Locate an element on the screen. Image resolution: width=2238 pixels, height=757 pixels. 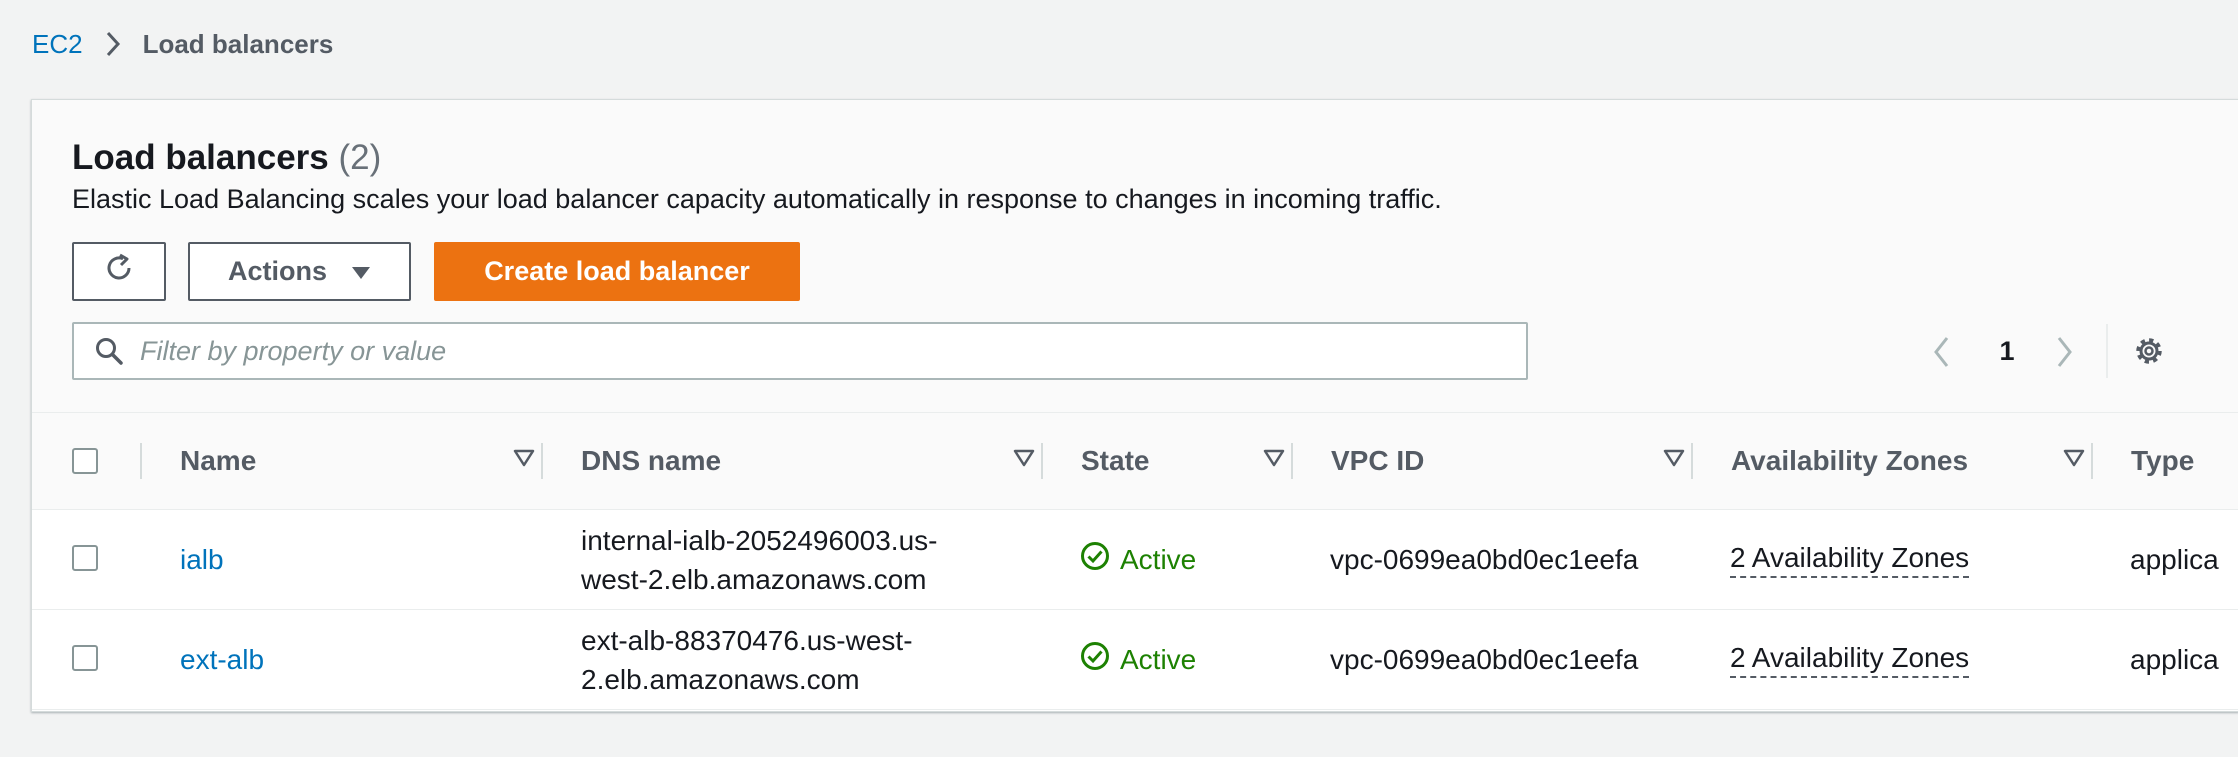
column-header-availability-zones: Availability Zones is located at coordinates (1849, 461).